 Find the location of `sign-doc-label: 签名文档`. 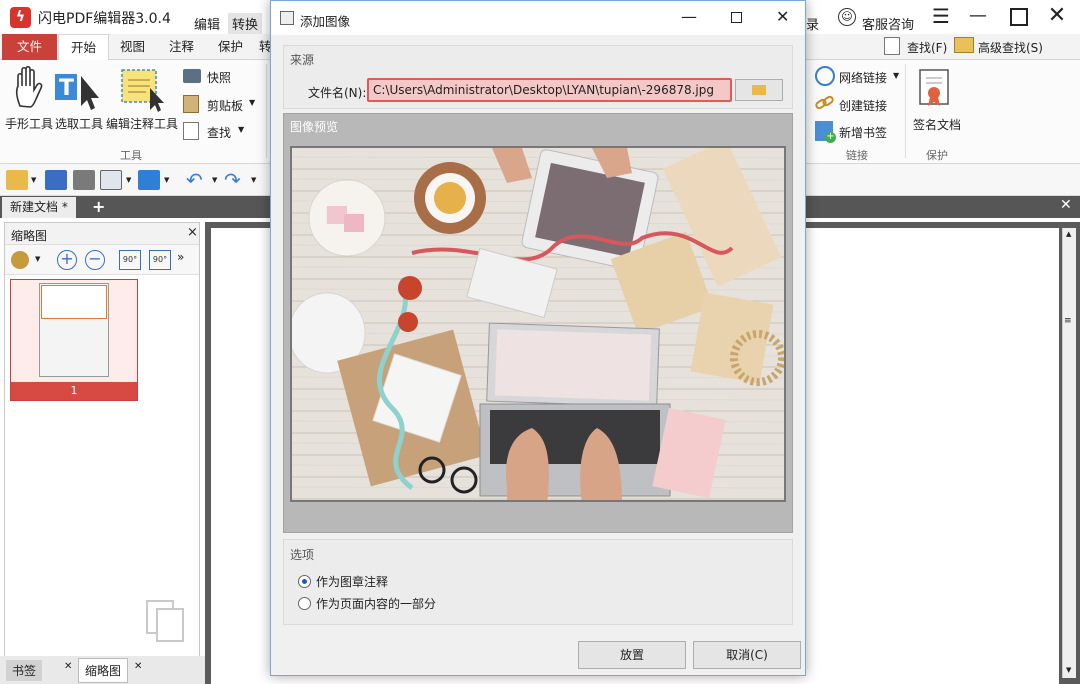

sign-doc-label: 签名文档 is located at coordinates (937, 124).